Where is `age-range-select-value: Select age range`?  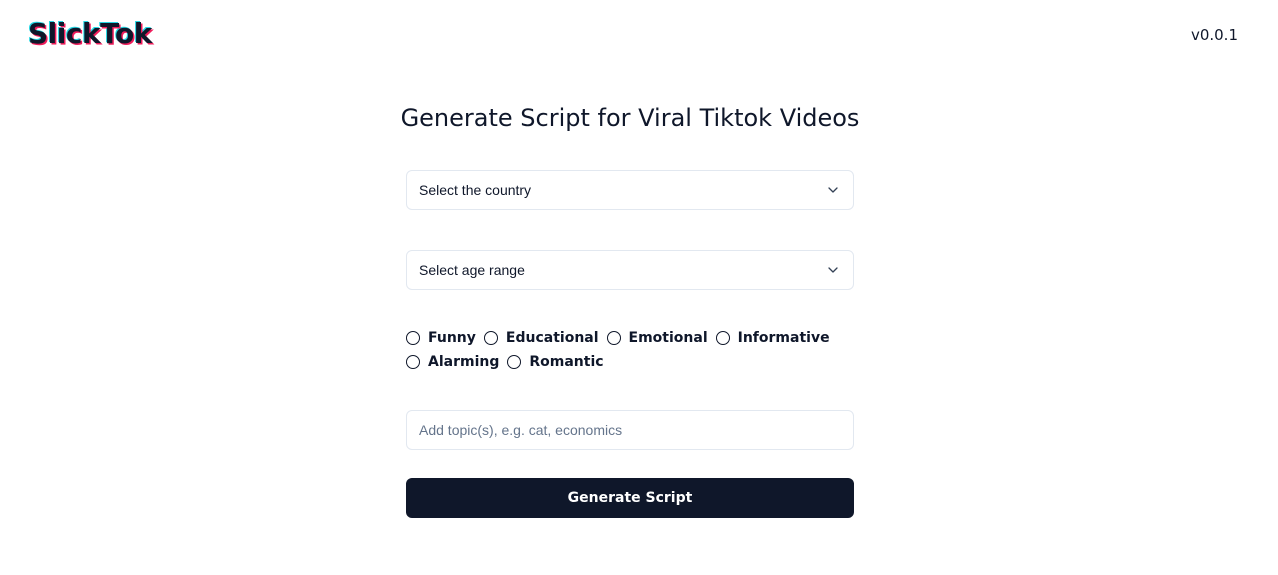
age-range-select-value: Select age range is located at coordinates (472, 270).